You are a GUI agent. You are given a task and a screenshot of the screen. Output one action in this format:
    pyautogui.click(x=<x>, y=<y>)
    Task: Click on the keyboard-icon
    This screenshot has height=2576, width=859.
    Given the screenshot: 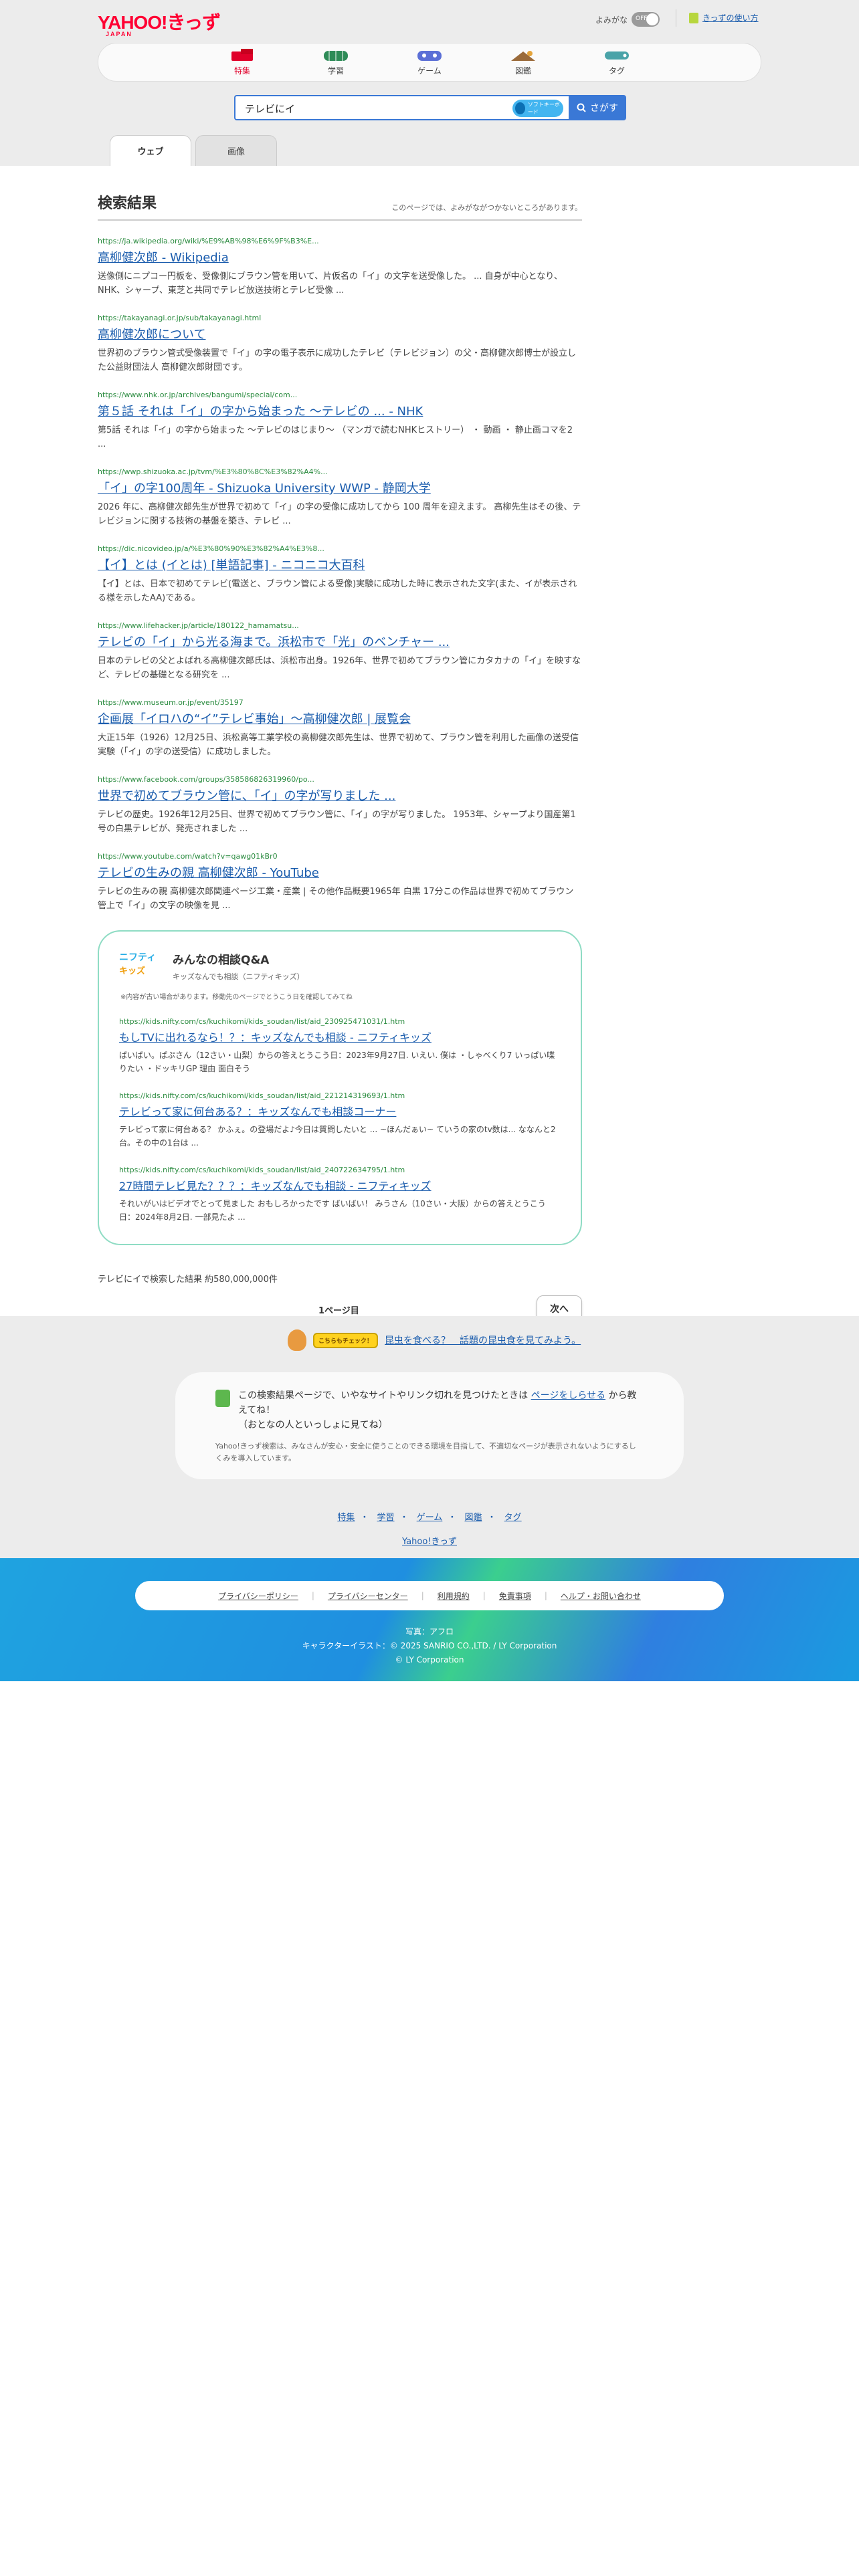 What is the action you would take?
    pyautogui.click(x=520, y=108)
    